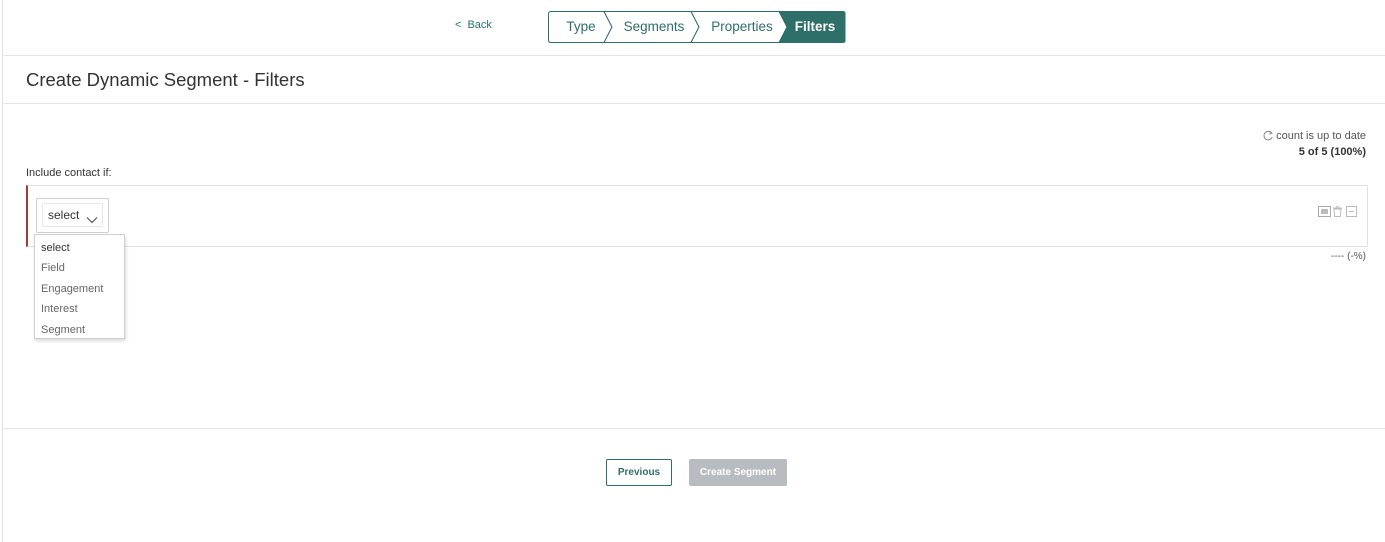 The width and height of the screenshot is (1385, 542). What do you see at coordinates (639, 472) in the screenshot?
I see `previous-button: Previous` at bounding box center [639, 472].